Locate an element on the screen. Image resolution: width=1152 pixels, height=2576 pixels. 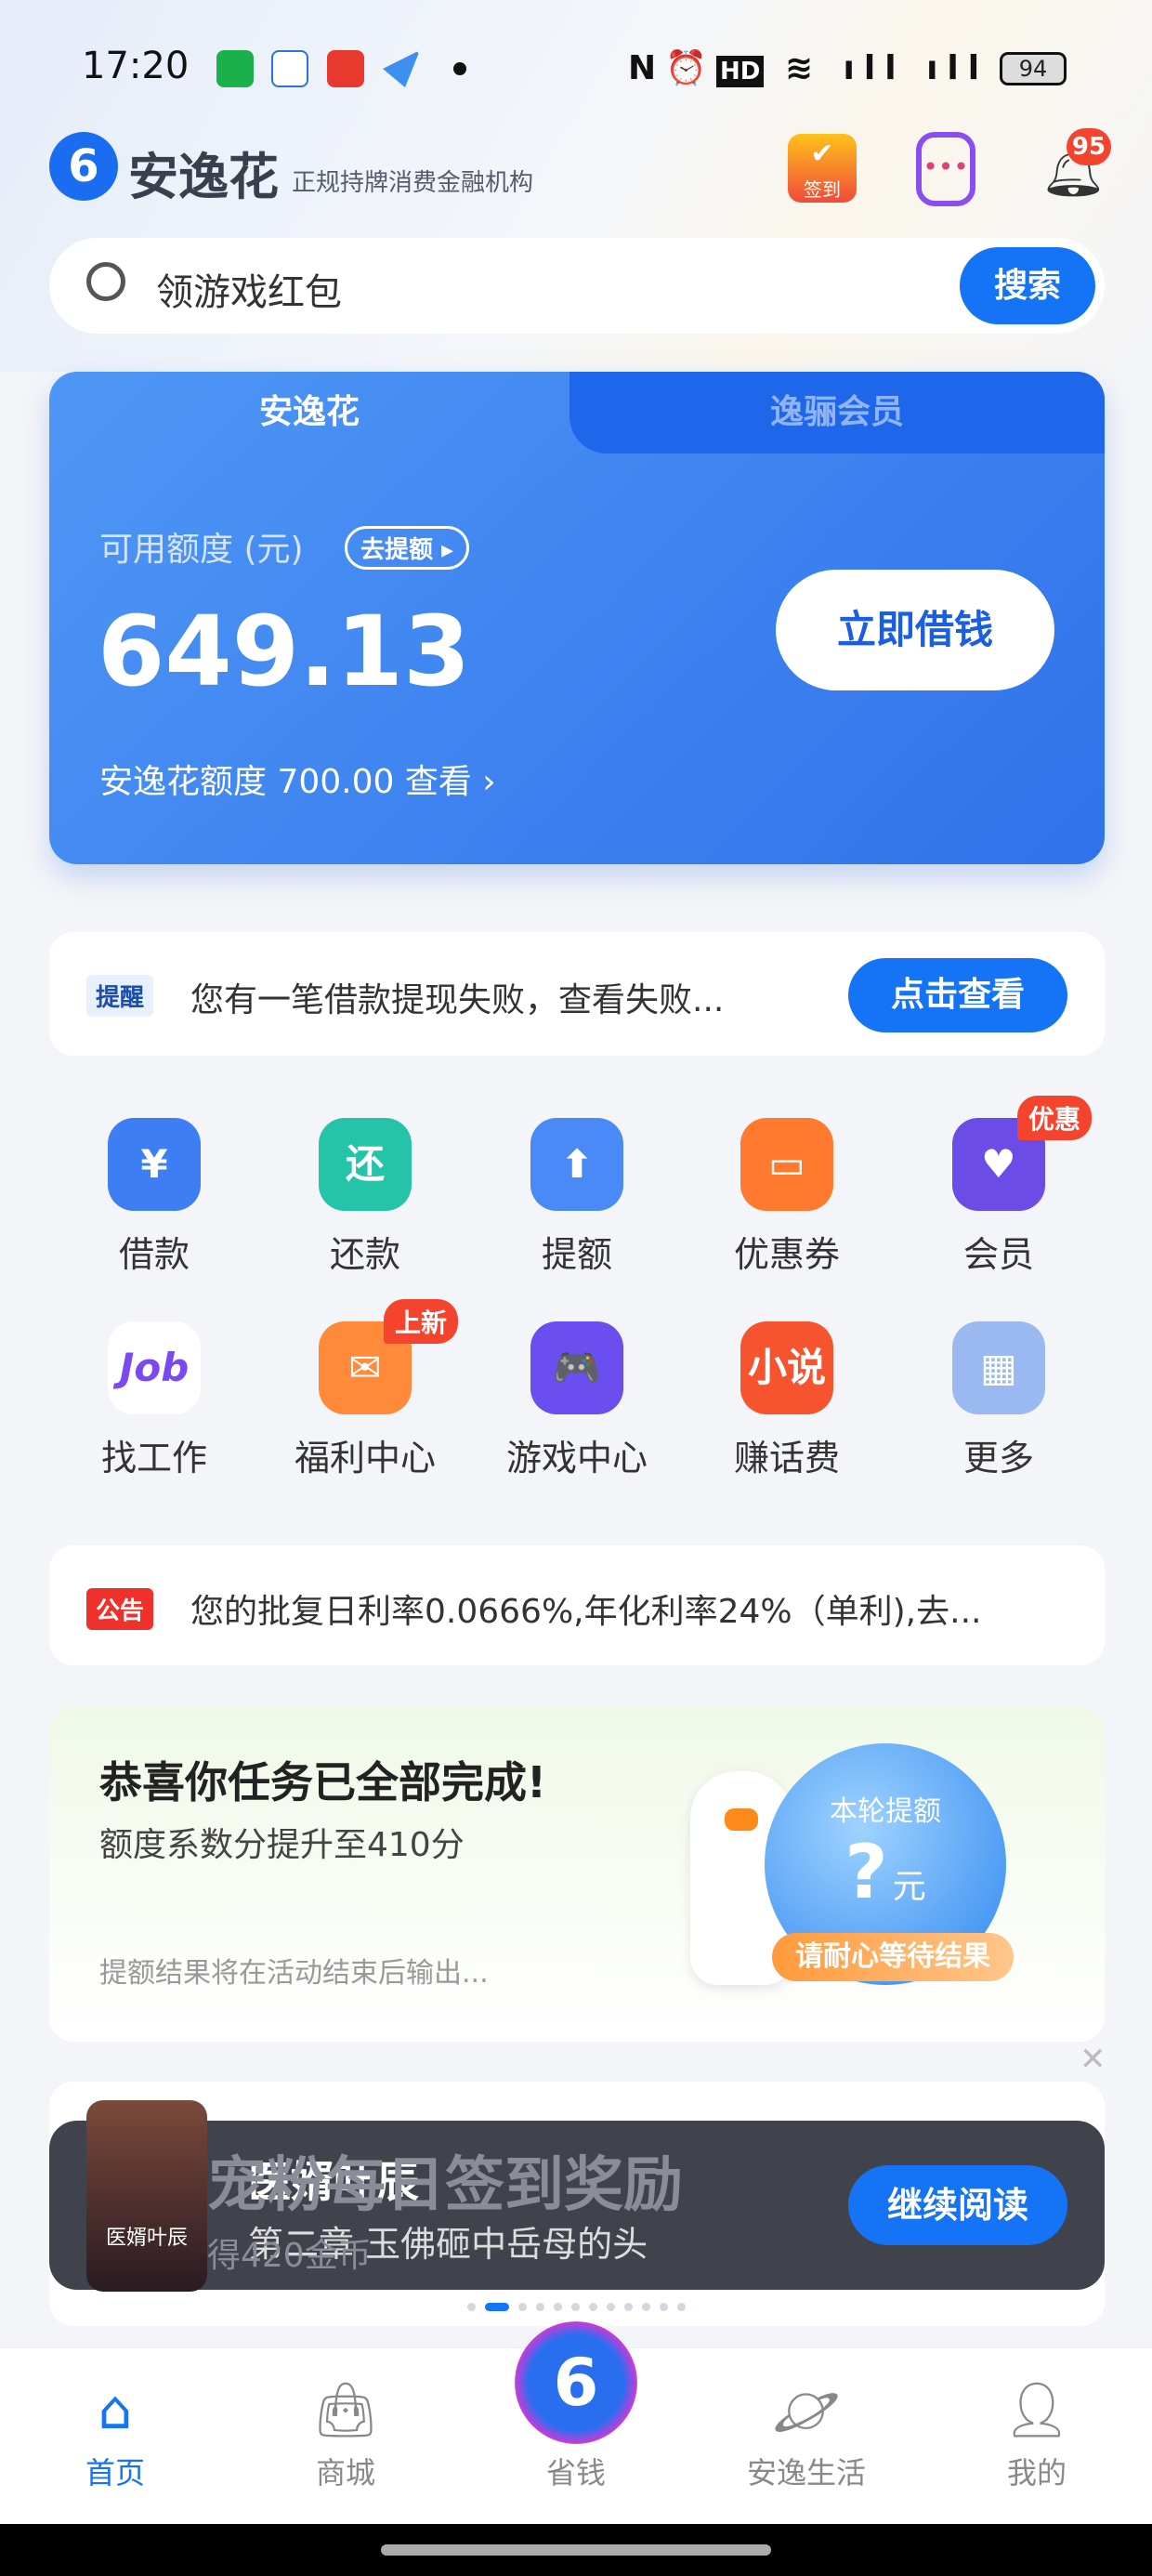
search-input: 领游戏红包 is located at coordinates (249, 289).